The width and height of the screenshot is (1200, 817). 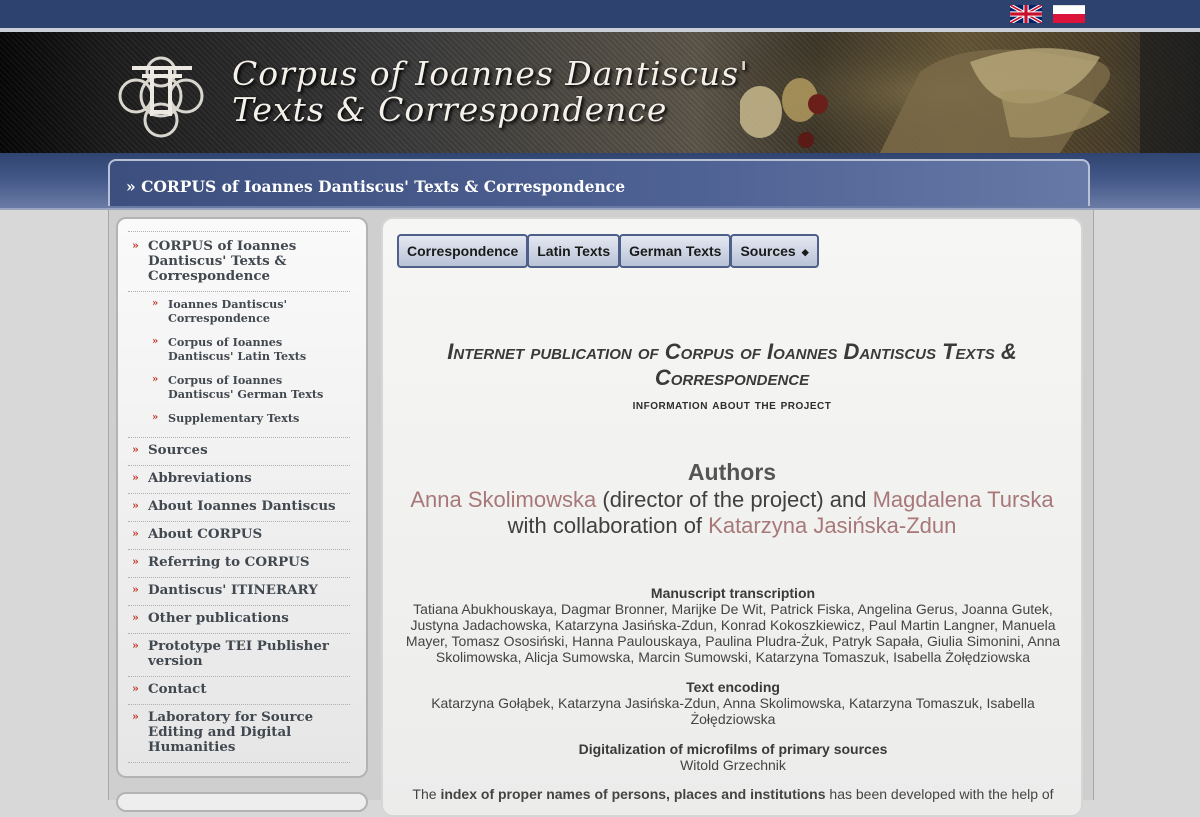 I want to click on sidebar-item-label: Abbreviations, so click(x=200, y=478).